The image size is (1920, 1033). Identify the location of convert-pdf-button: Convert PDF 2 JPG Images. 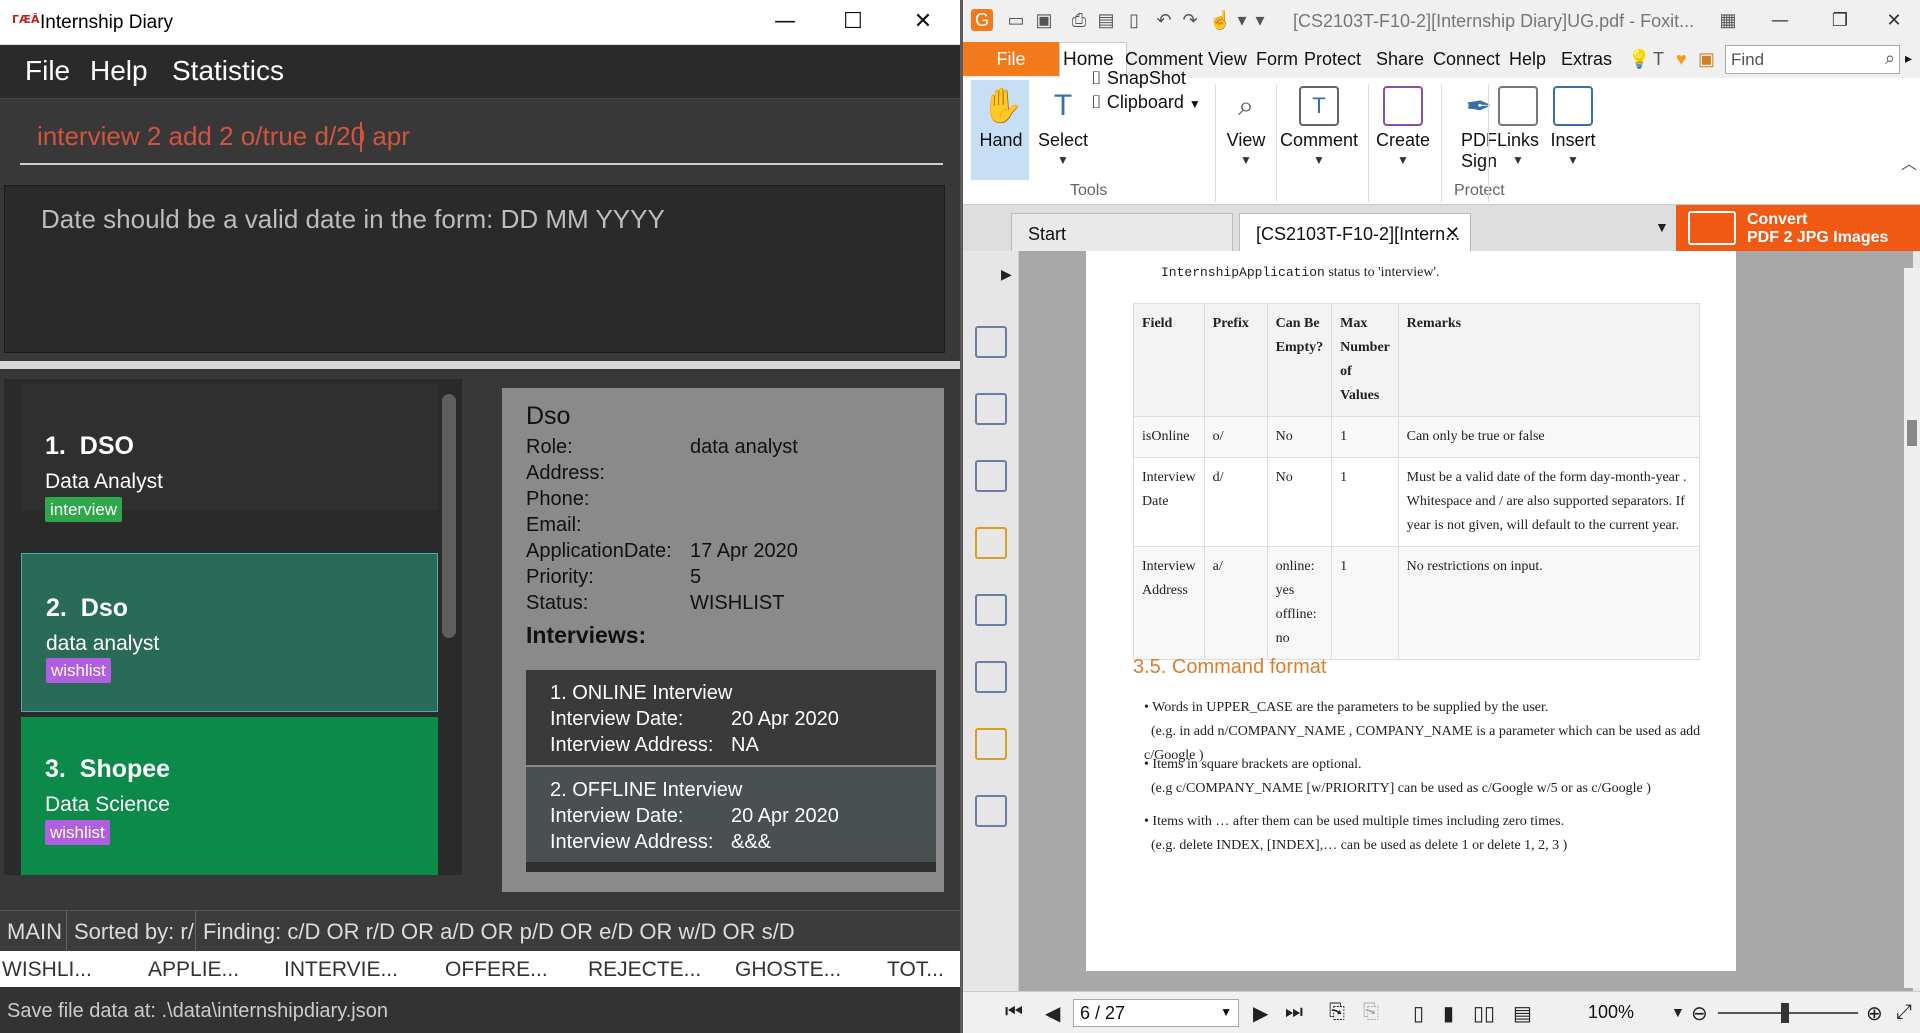
(1798, 228).